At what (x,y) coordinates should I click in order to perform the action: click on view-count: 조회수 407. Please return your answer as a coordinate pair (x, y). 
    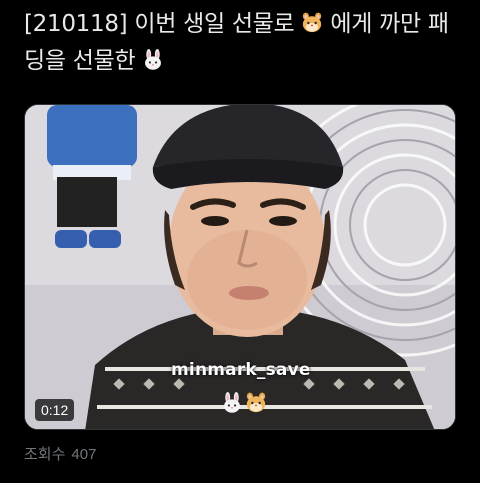
    Looking at the image, I should click on (63, 453).